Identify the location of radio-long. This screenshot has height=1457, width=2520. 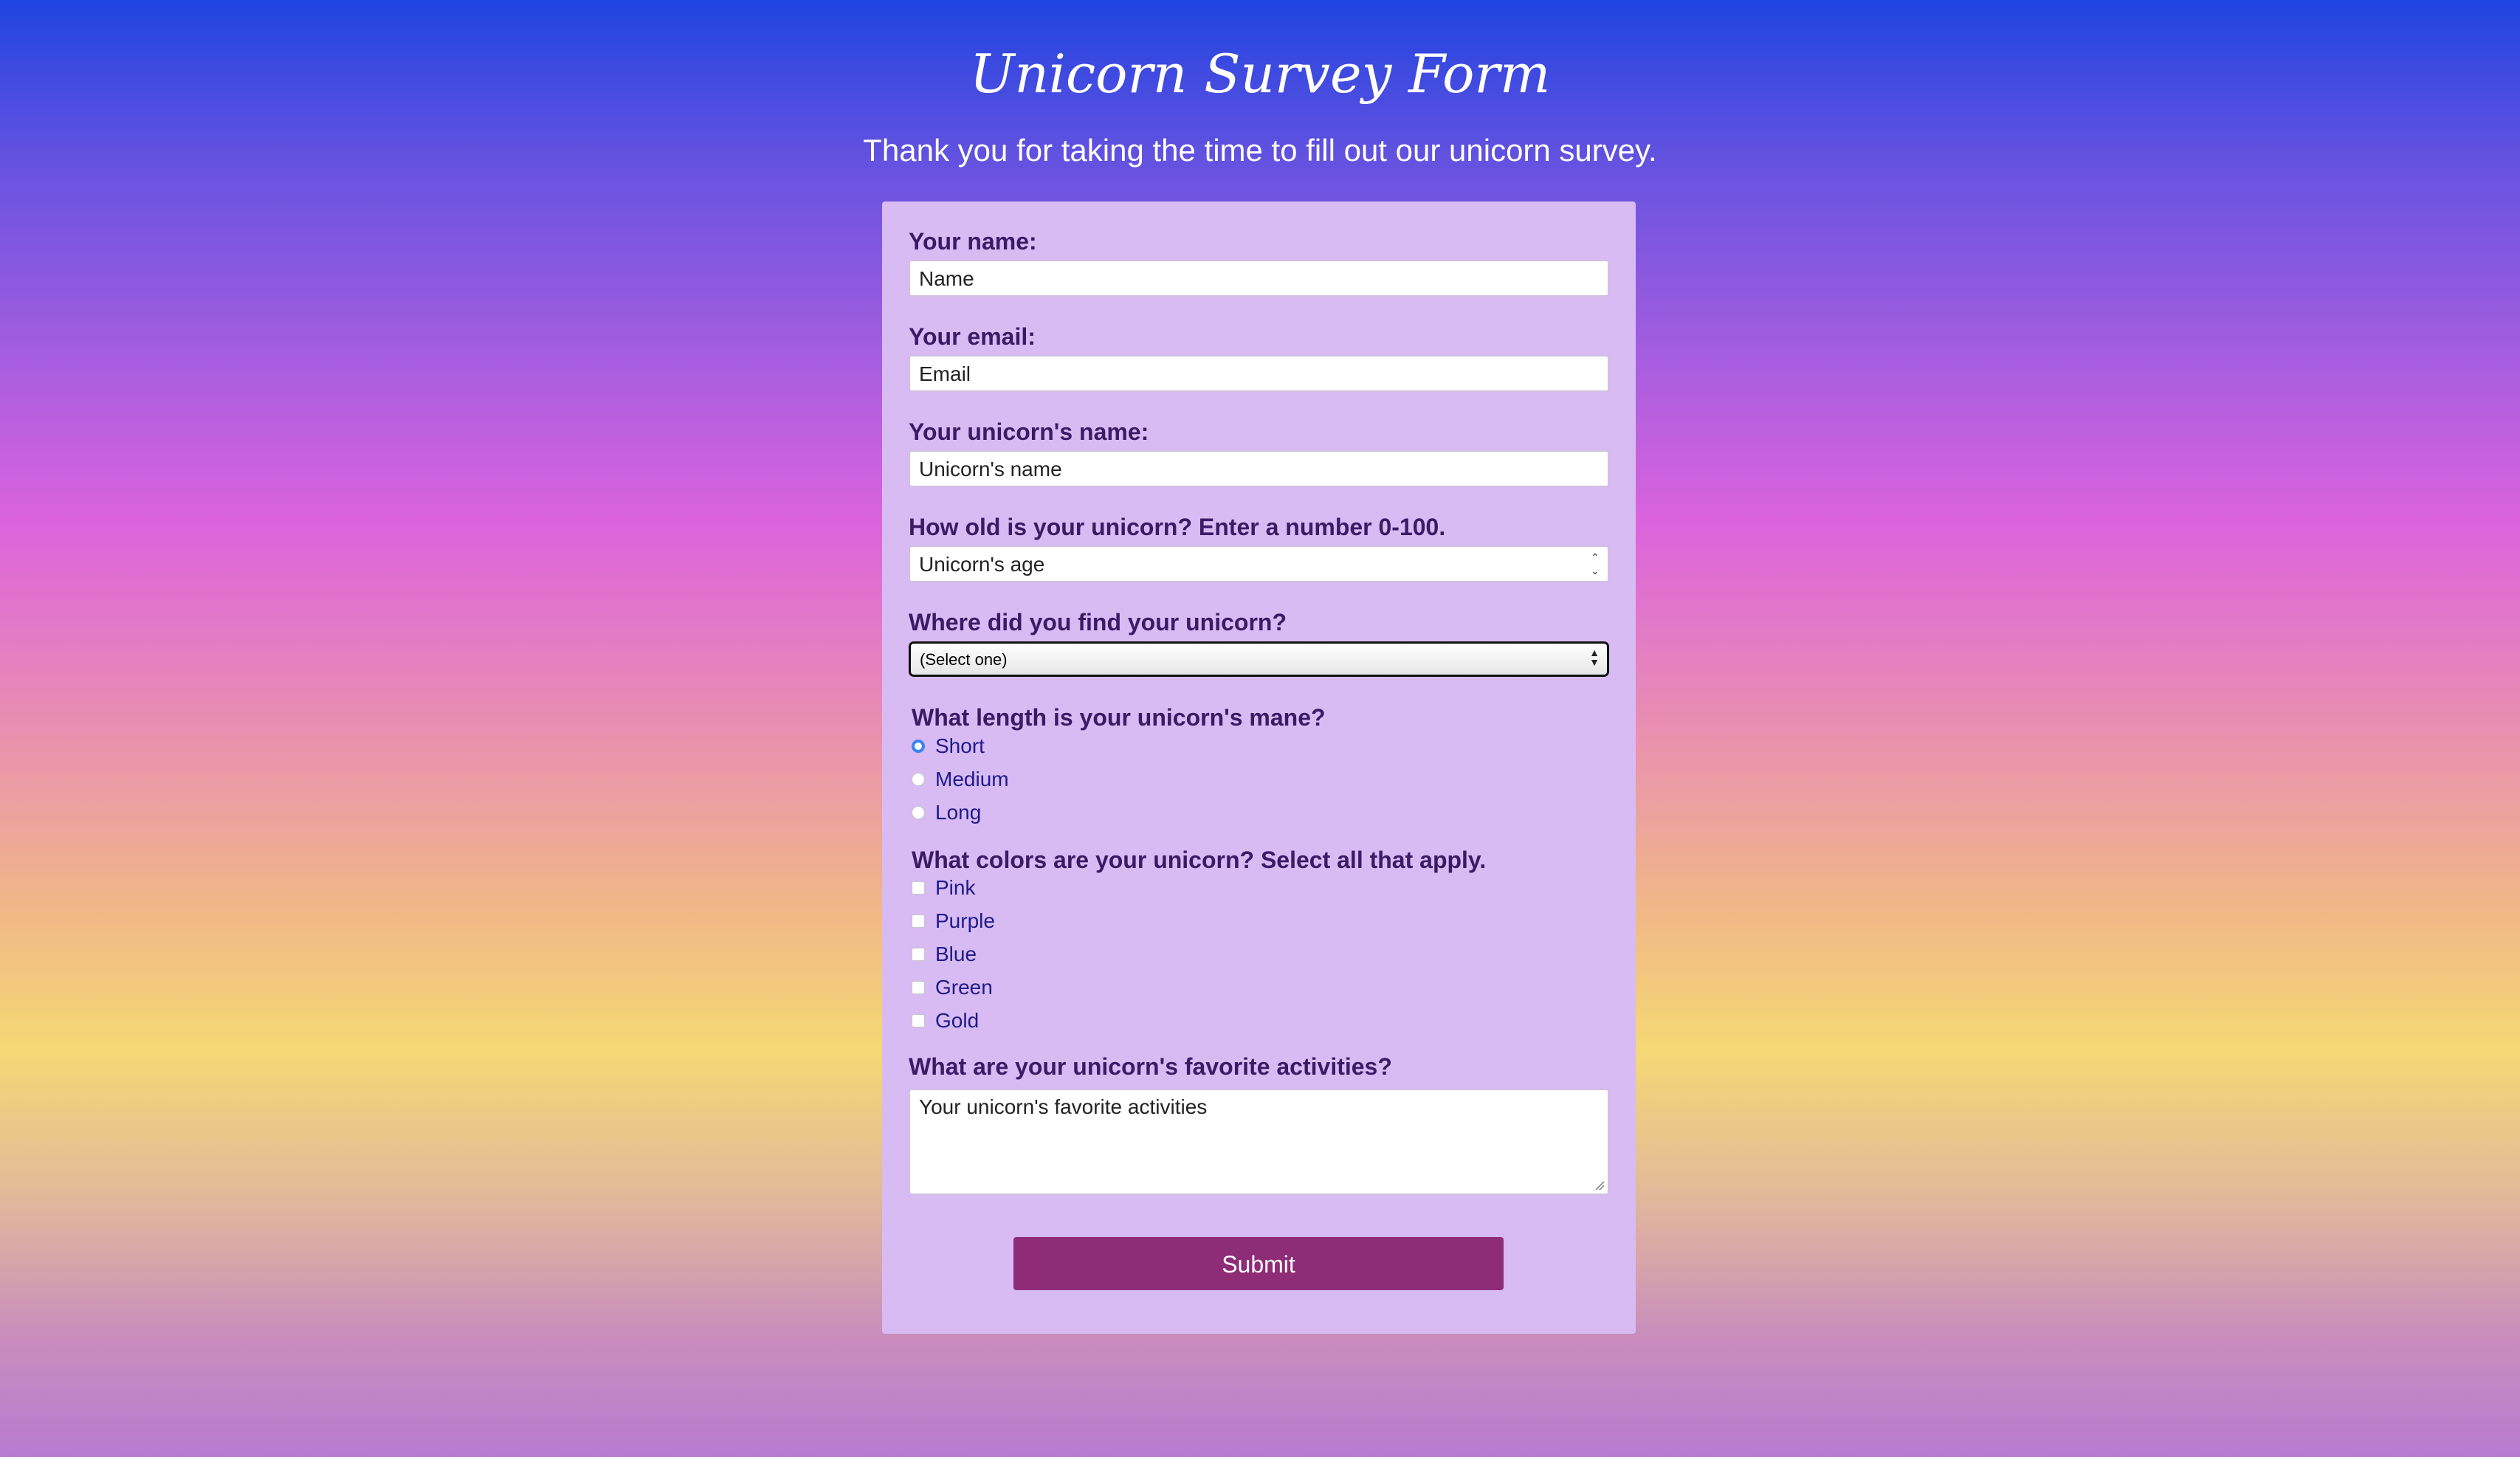
(919, 812).